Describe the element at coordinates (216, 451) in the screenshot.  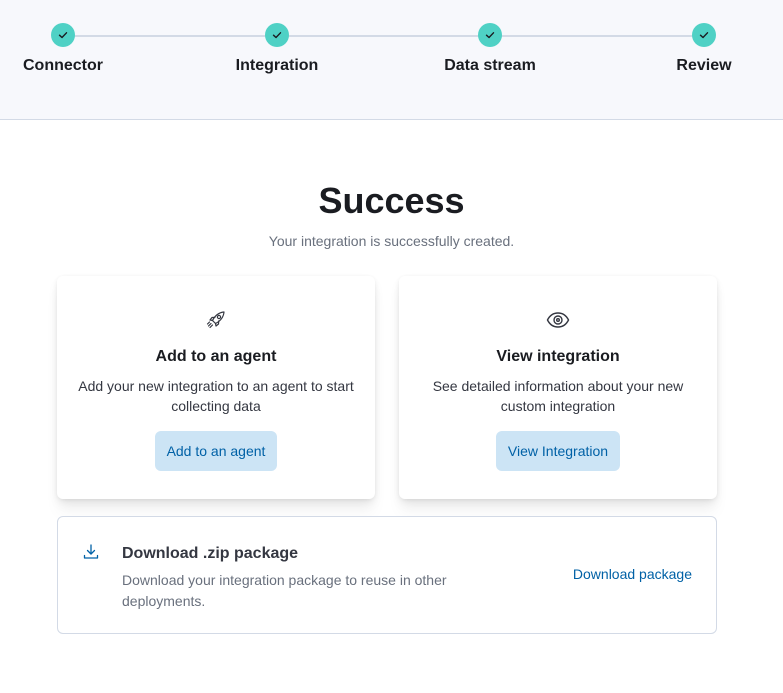
I see `add-to-agent-button: Add to an agent` at that location.